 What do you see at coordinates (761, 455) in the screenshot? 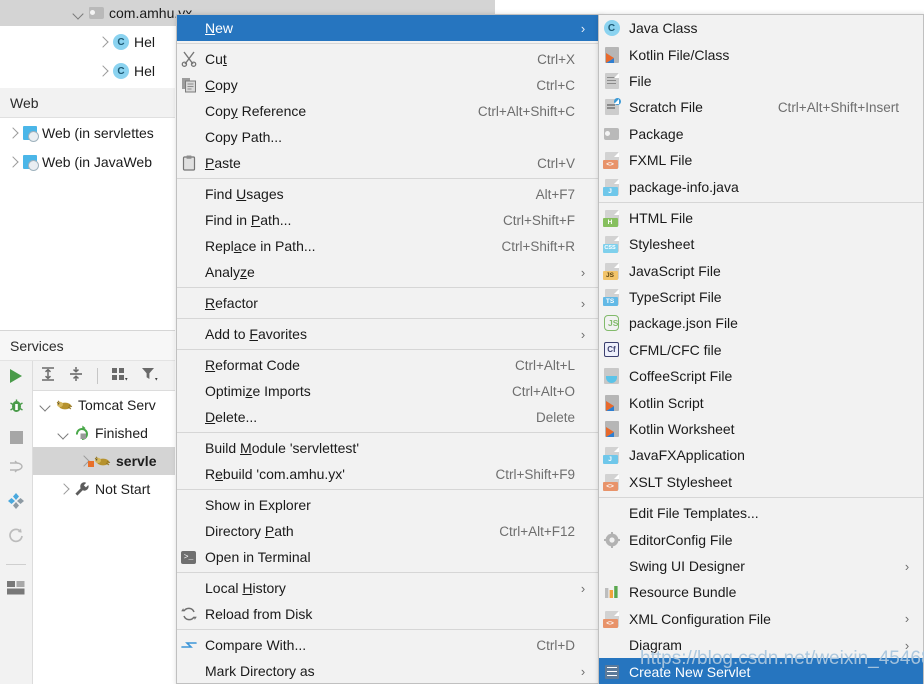
I see `menu-item-javafxapplication: J JavaFXApplication` at bounding box center [761, 455].